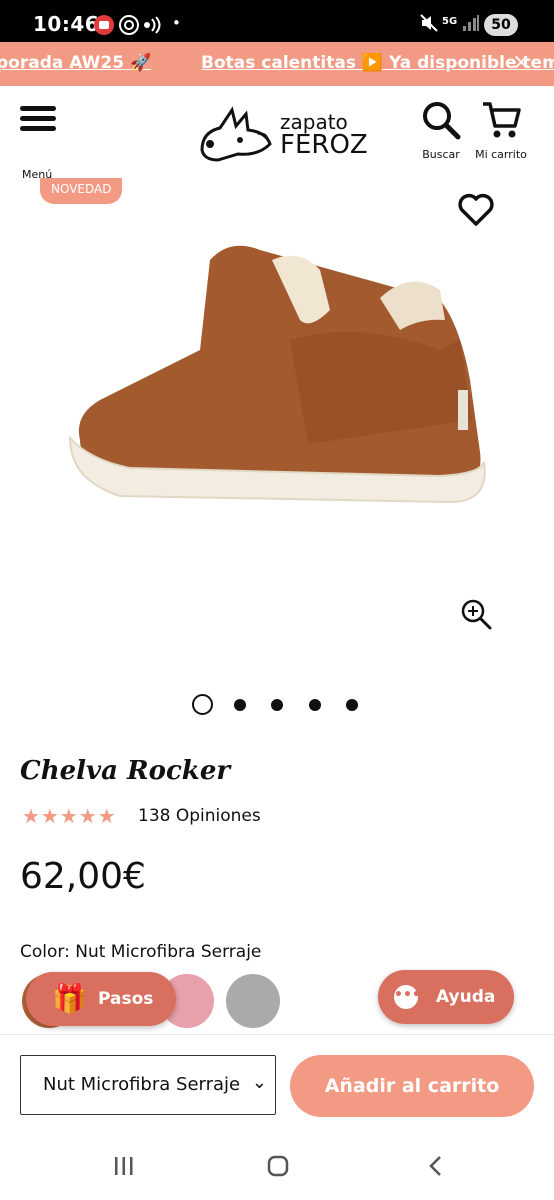  What do you see at coordinates (278, 1169) in the screenshot?
I see `home-icon` at bounding box center [278, 1169].